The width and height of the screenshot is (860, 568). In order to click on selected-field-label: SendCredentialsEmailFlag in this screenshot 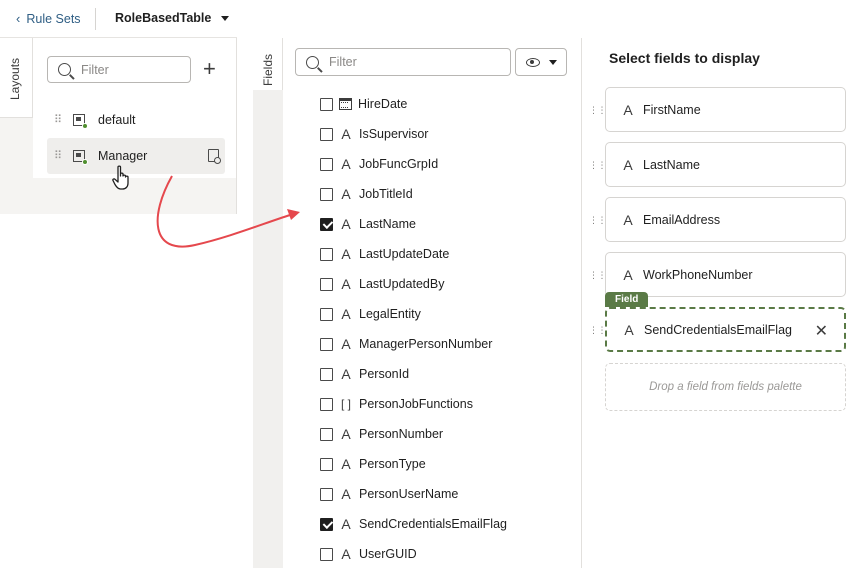, I will do `click(718, 329)`.